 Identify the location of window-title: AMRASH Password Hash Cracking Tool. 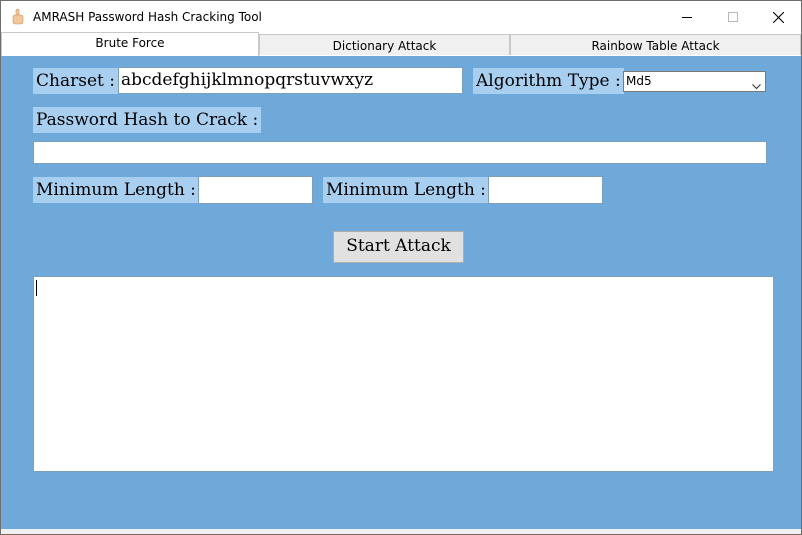
(147, 17).